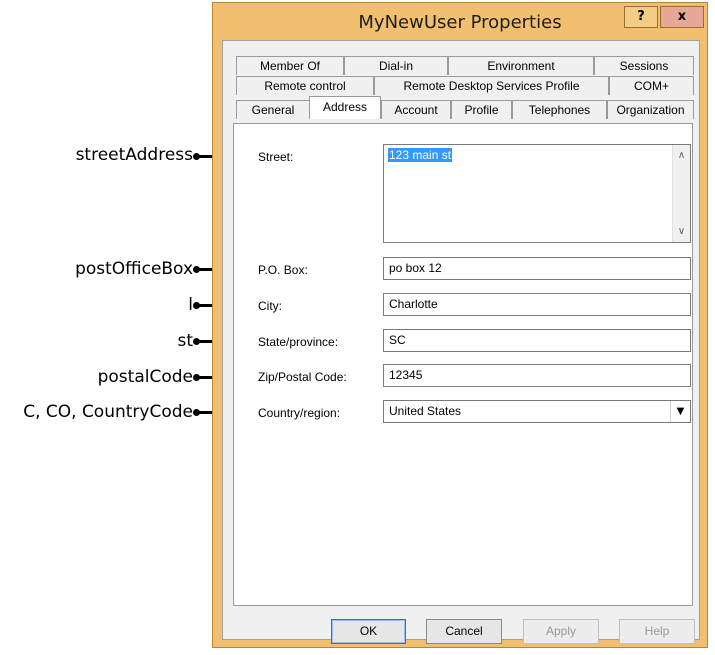 The image size is (715, 655). I want to click on city-field: Charlotte, so click(537, 304).